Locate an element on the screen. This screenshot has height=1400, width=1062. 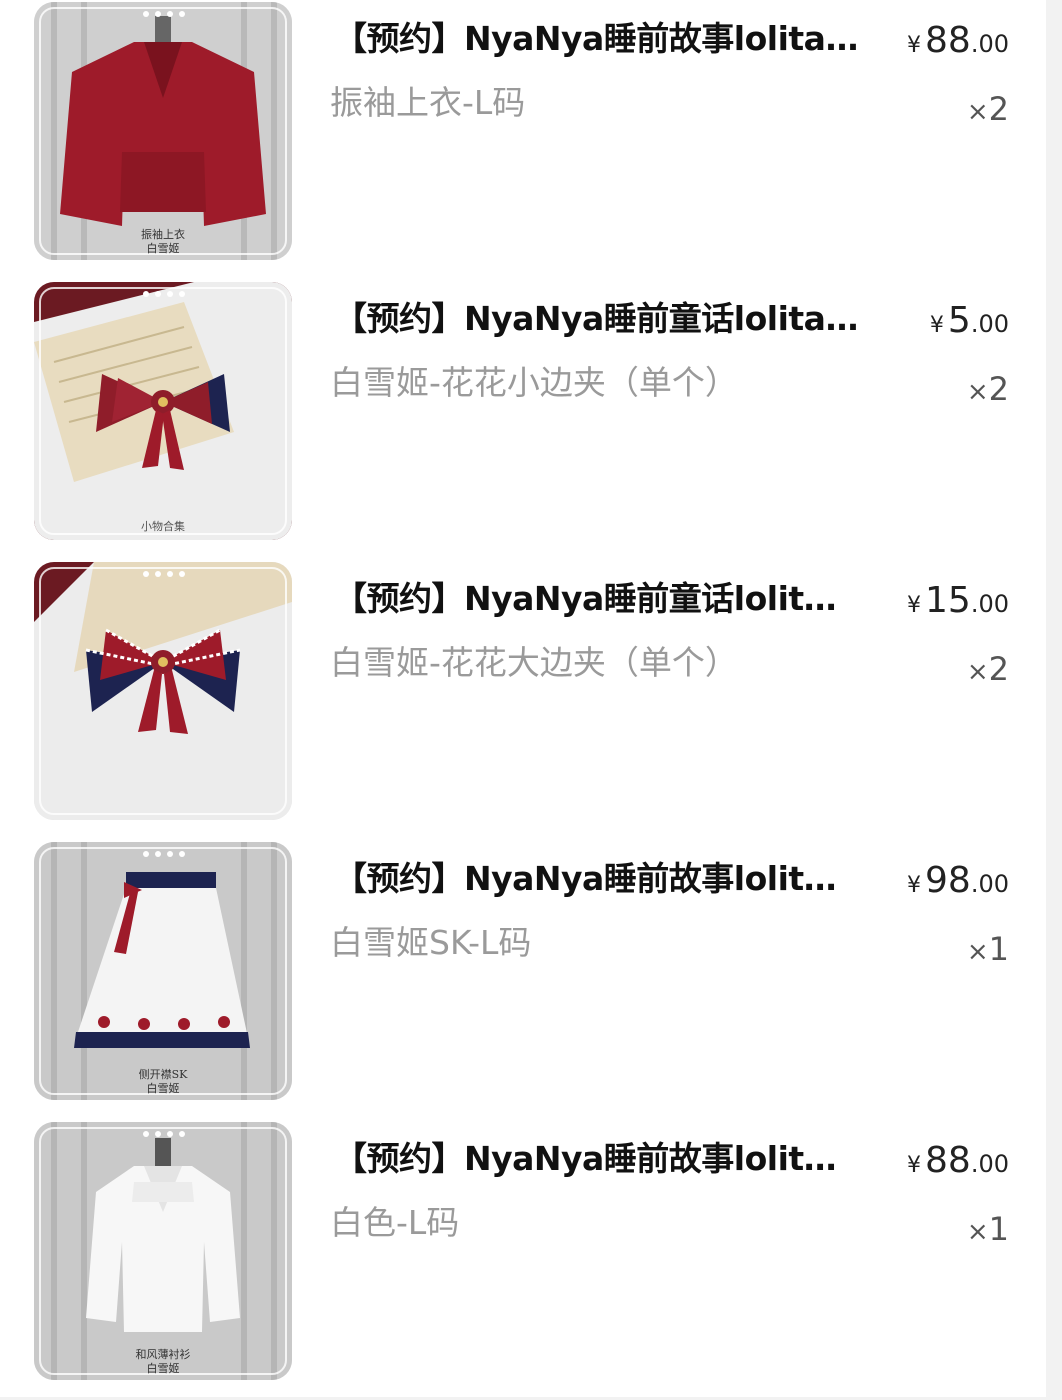
product-image: 和风薄衬衫 白雪姬 is located at coordinates (163, 1251).